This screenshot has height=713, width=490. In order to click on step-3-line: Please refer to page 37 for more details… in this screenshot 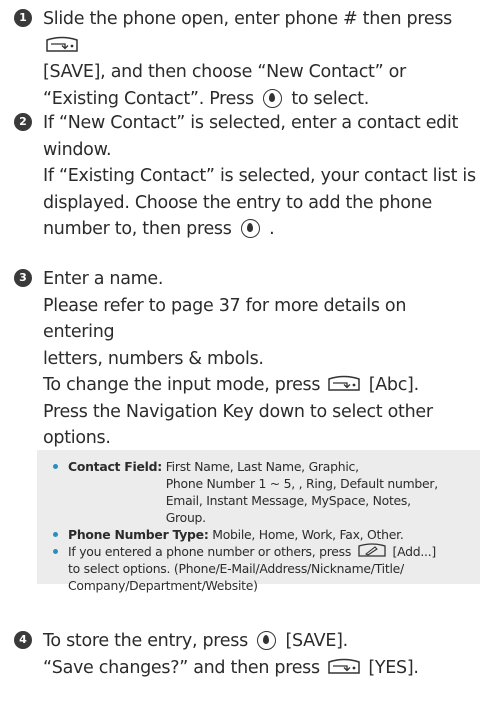, I will do `click(225, 319)`.